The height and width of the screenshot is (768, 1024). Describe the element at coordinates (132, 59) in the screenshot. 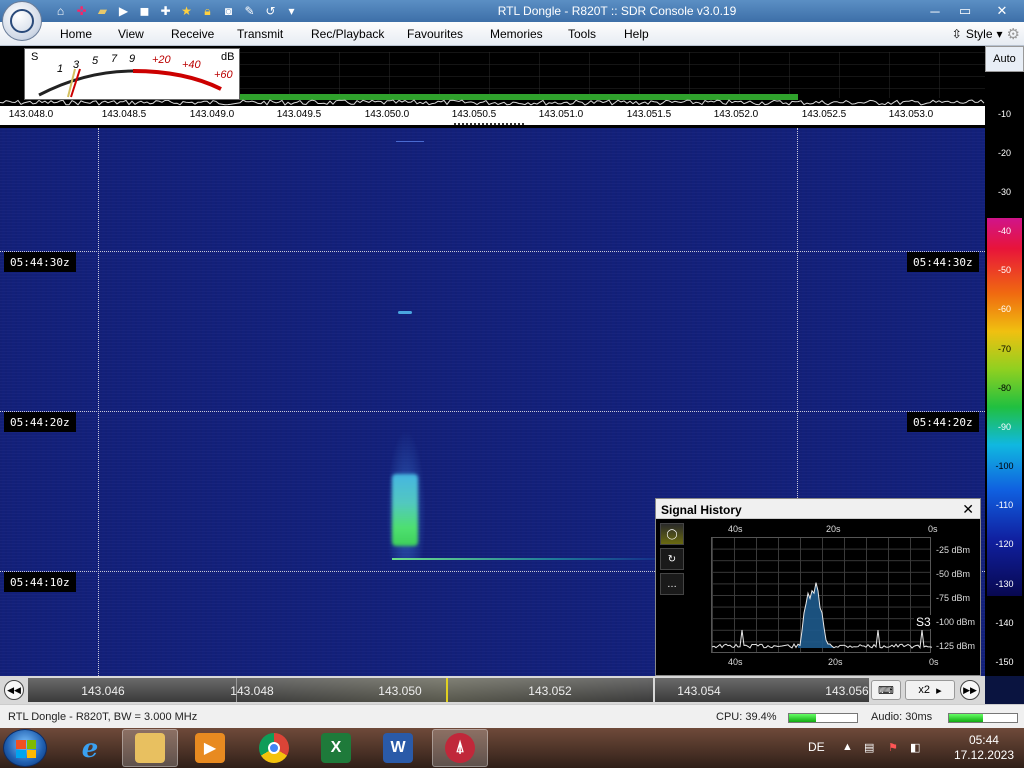

I see `s-scale-9: 9` at that location.